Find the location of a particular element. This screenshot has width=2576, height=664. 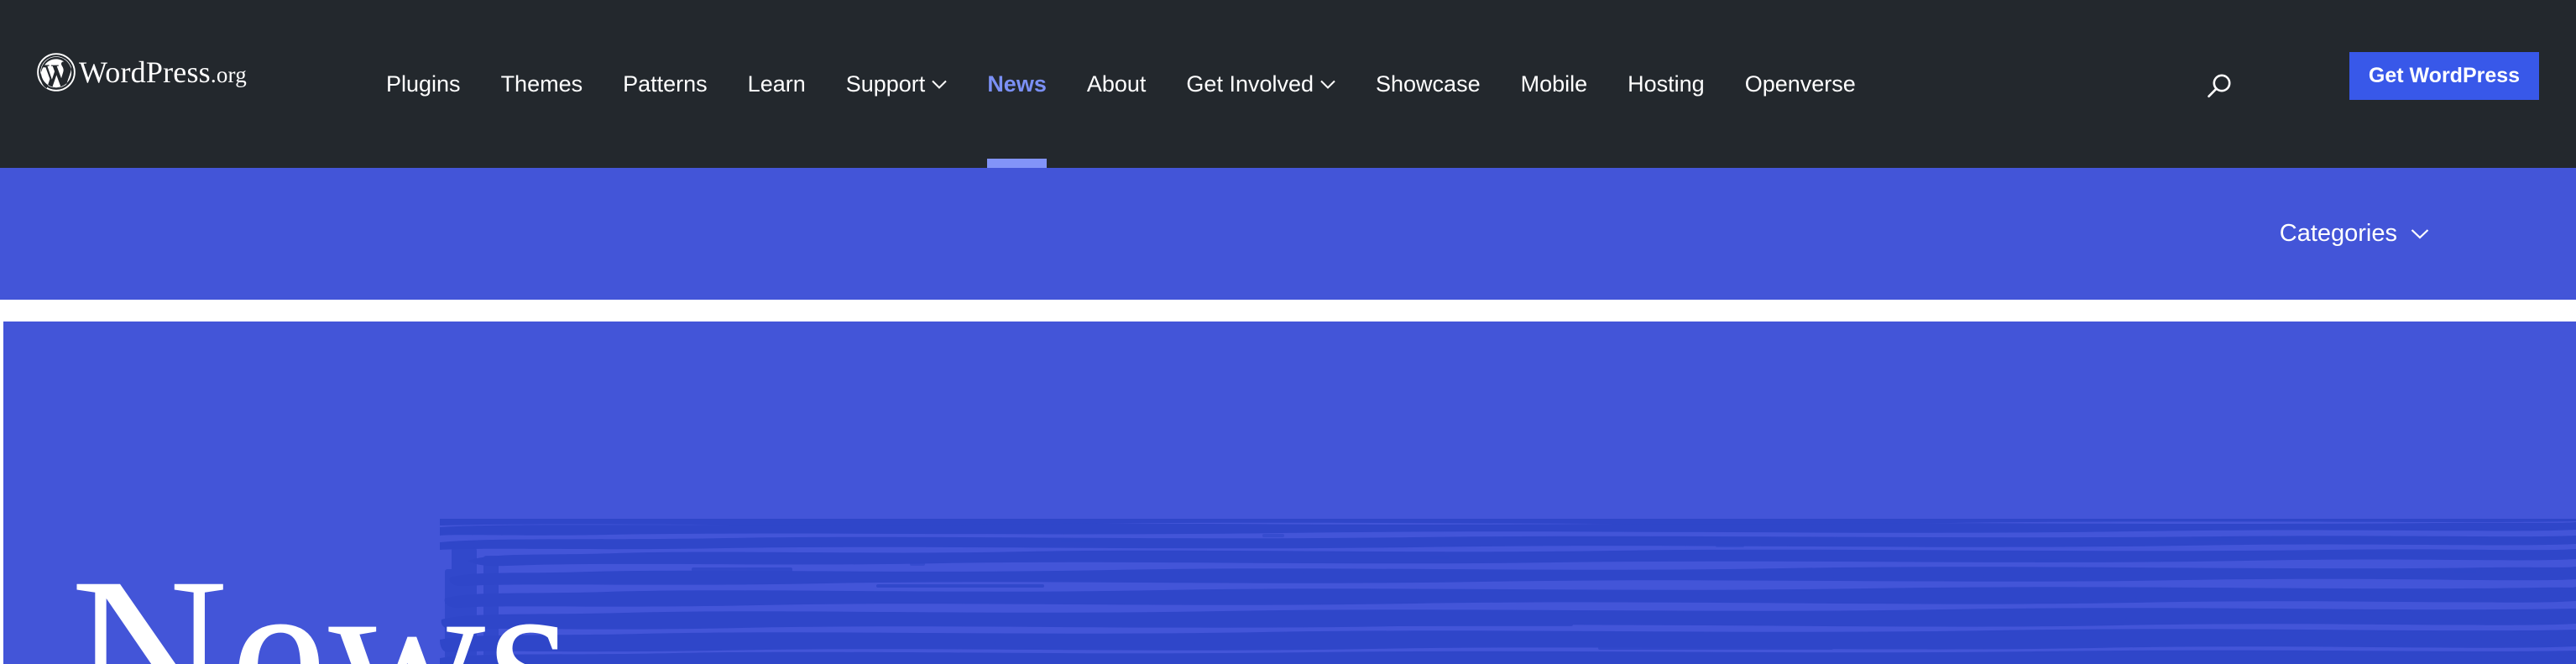

logo-org-text: .org is located at coordinates (228, 74).